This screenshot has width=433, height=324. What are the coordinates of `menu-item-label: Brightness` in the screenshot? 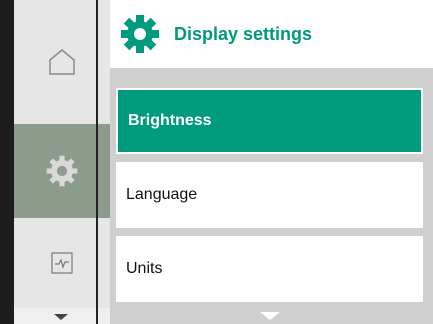 It's located at (170, 120).